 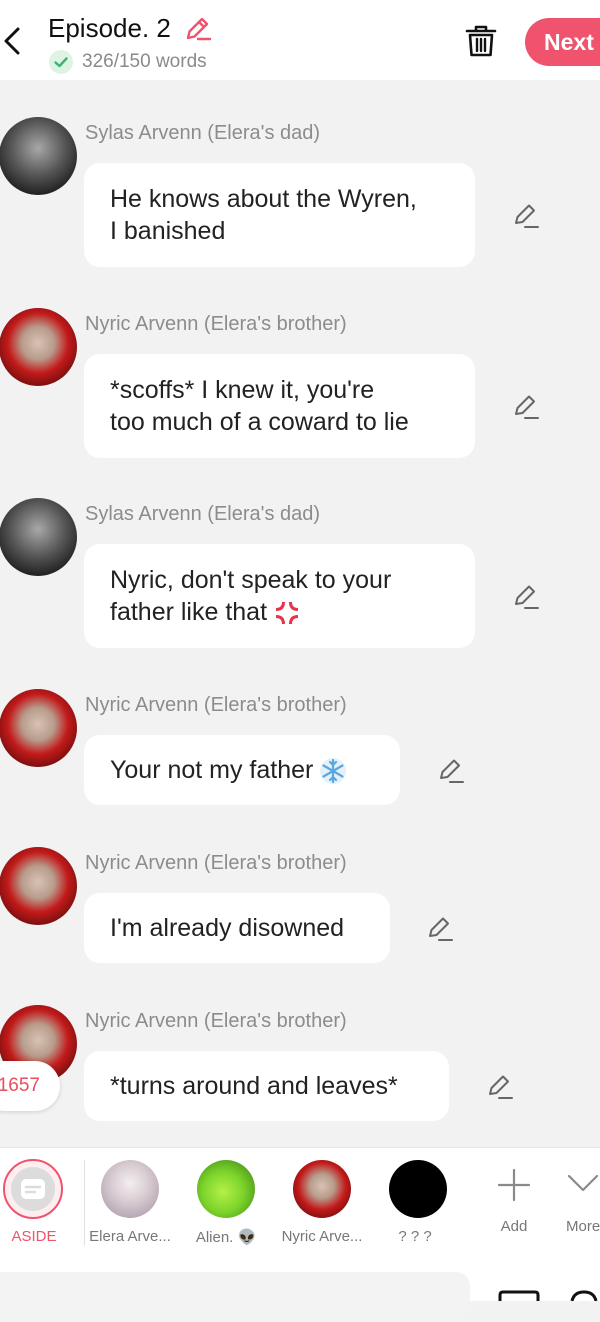 What do you see at coordinates (333, 771) in the screenshot?
I see `snowflake-icon` at bounding box center [333, 771].